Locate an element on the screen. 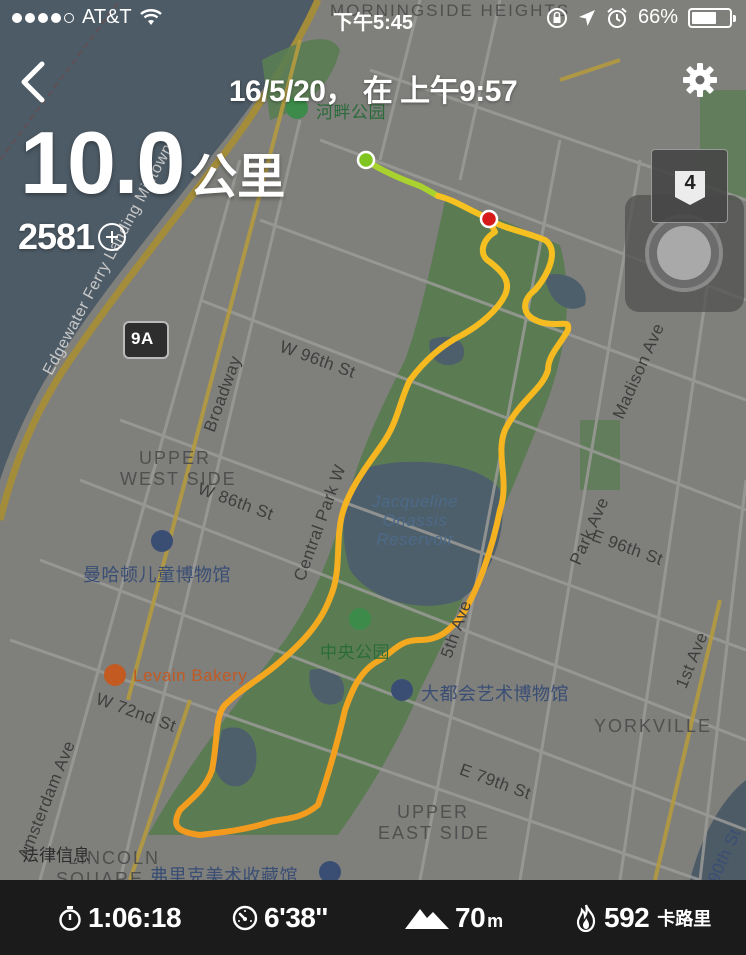  start-marker is located at coordinates (366, 160).